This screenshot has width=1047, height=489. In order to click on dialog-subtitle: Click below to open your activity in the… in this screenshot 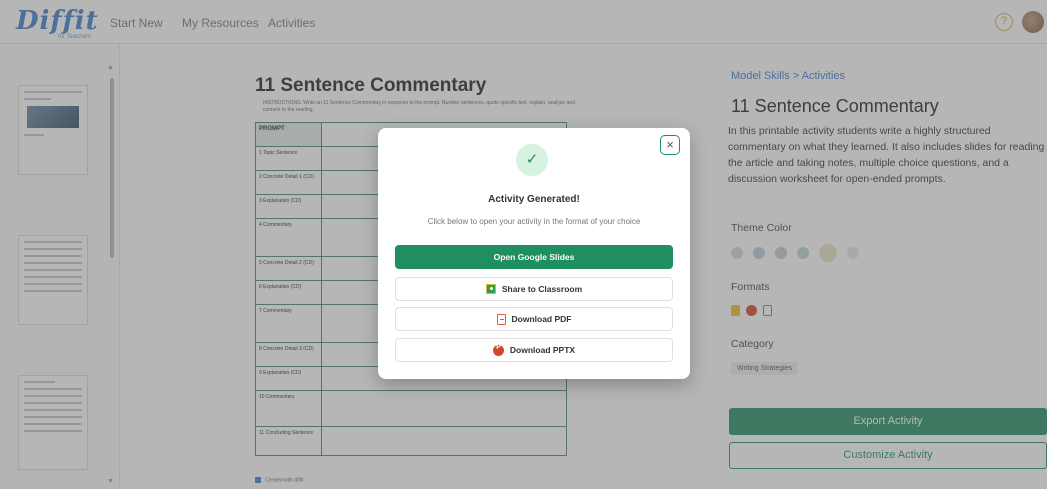, I will do `click(534, 221)`.